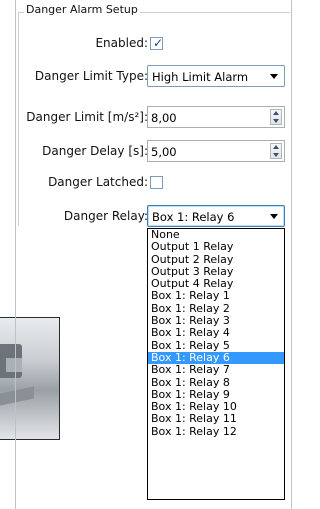 This screenshot has height=509, width=320. Describe the element at coordinates (105, 216) in the screenshot. I see `relay-label: Danger Relay:` at that location.